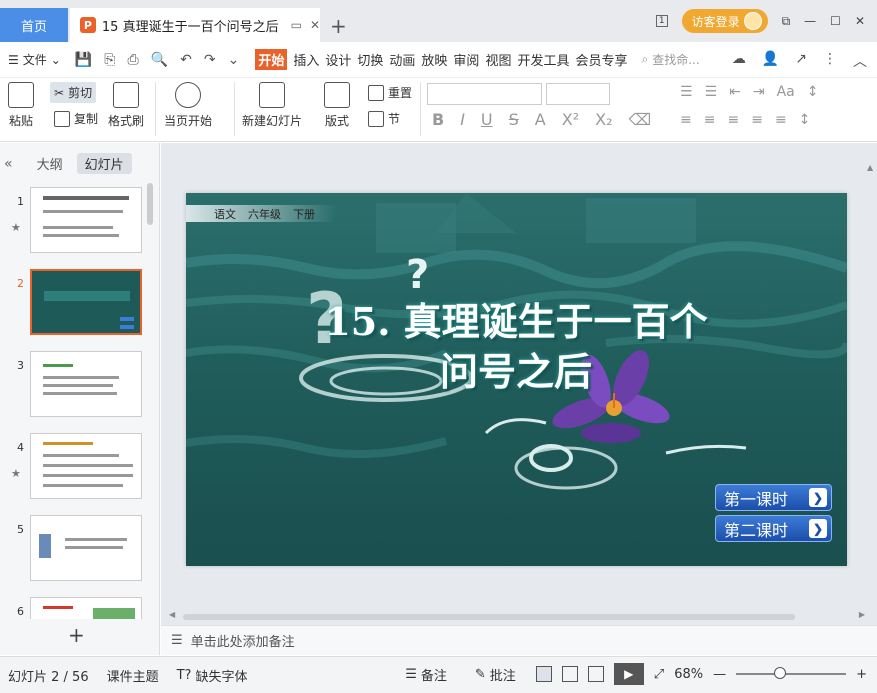  What do you see at coordinates (791, 673) in the screenshot?
I see `zoom-slider` at bounding box center [791, 673].